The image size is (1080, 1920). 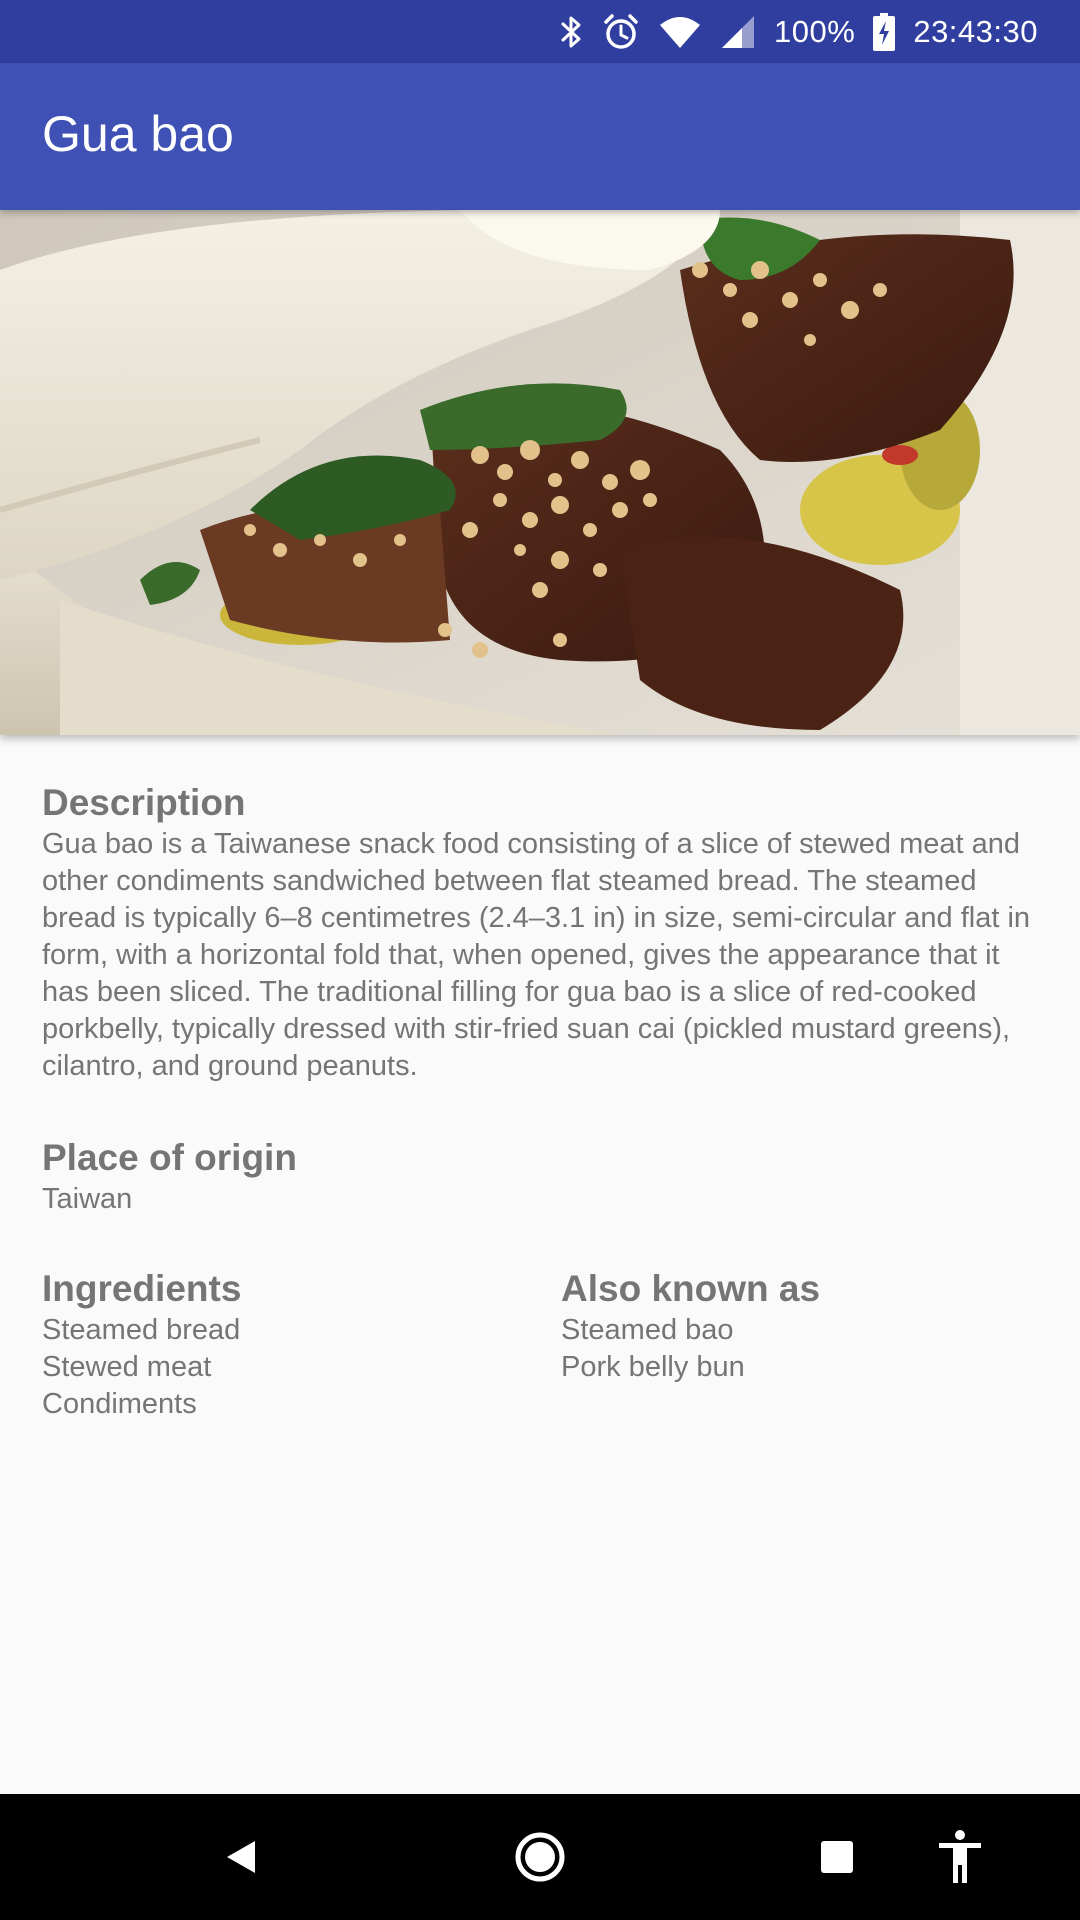 I want to click on accessibility-icon, so click(x=960, y=1856).